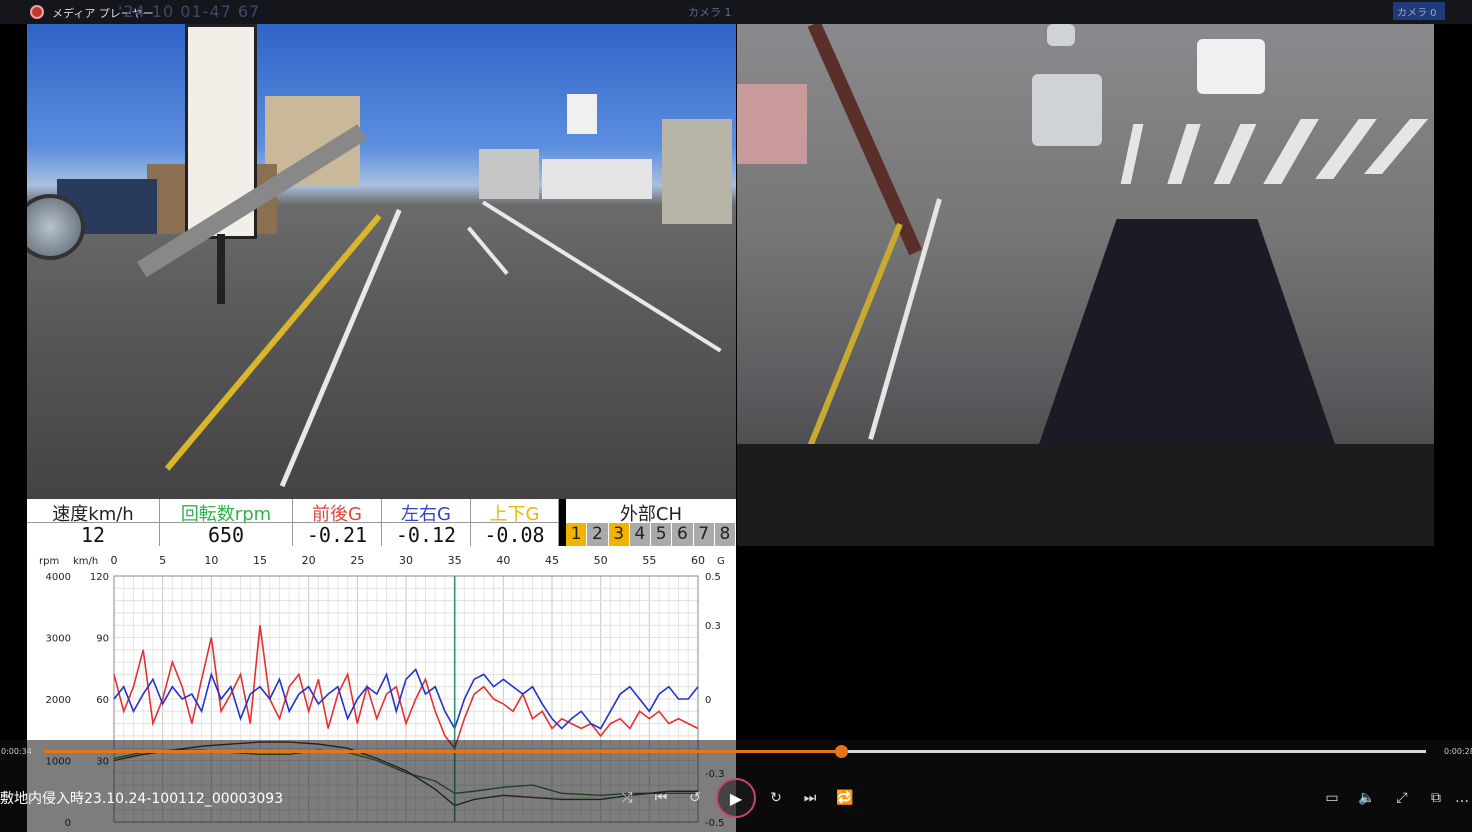 This screenshot has width=1472, height=832. Describe the element at coordinates (514, 534) in the screenshot. I see `ud-g-value: -0.08` at that location.